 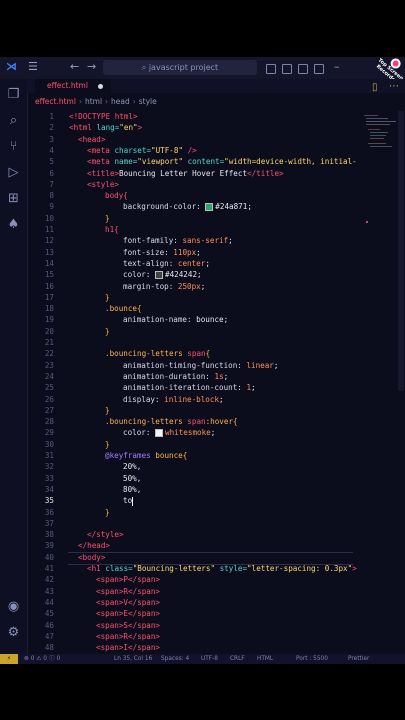 What do you see at coordinates (358, 659) in the screenshot?
I see `prettier-status: Prettier` at bounding box center [358, 659].